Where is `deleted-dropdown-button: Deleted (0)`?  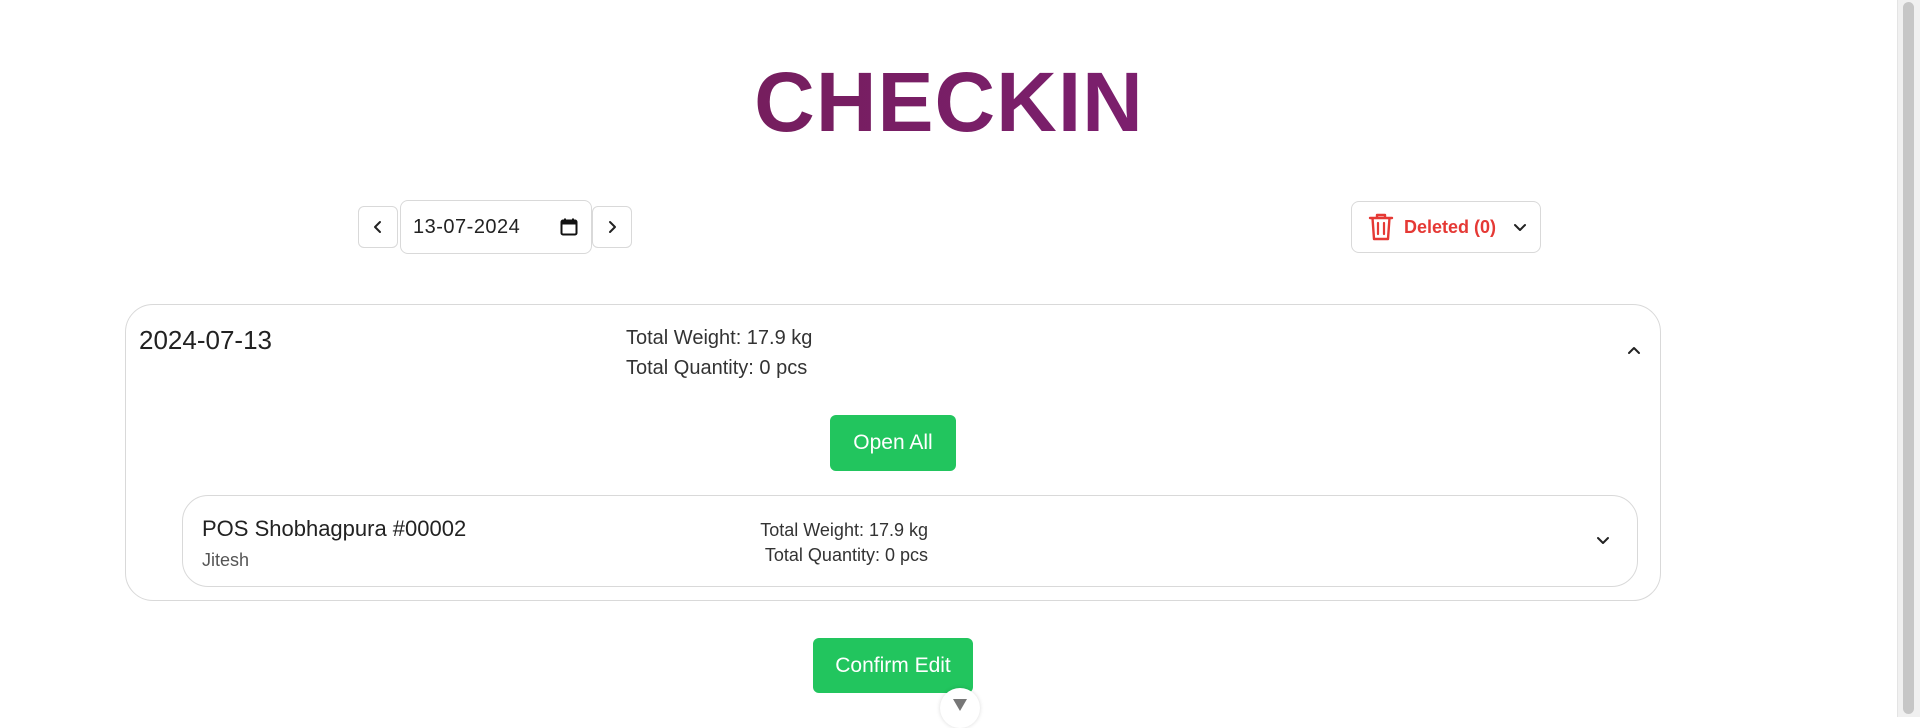 deleted-dropdown-button: Deleted (0) is located at coordinates (1446, 227).